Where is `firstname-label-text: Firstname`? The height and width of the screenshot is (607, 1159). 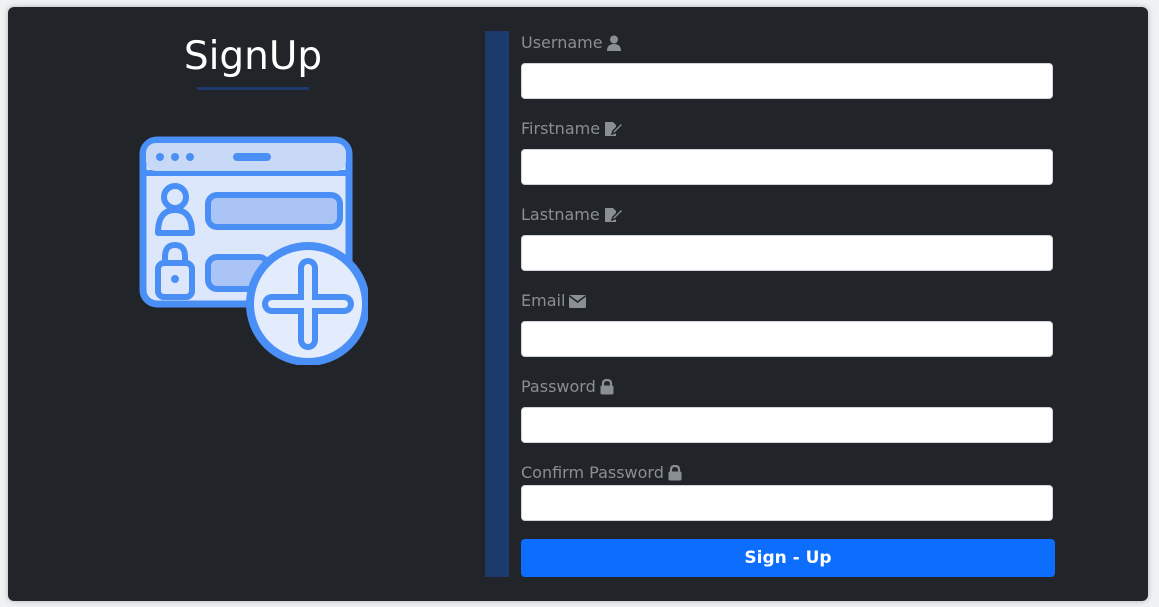
firstname-label-text: Firstname is located at coordinates (561, 128).